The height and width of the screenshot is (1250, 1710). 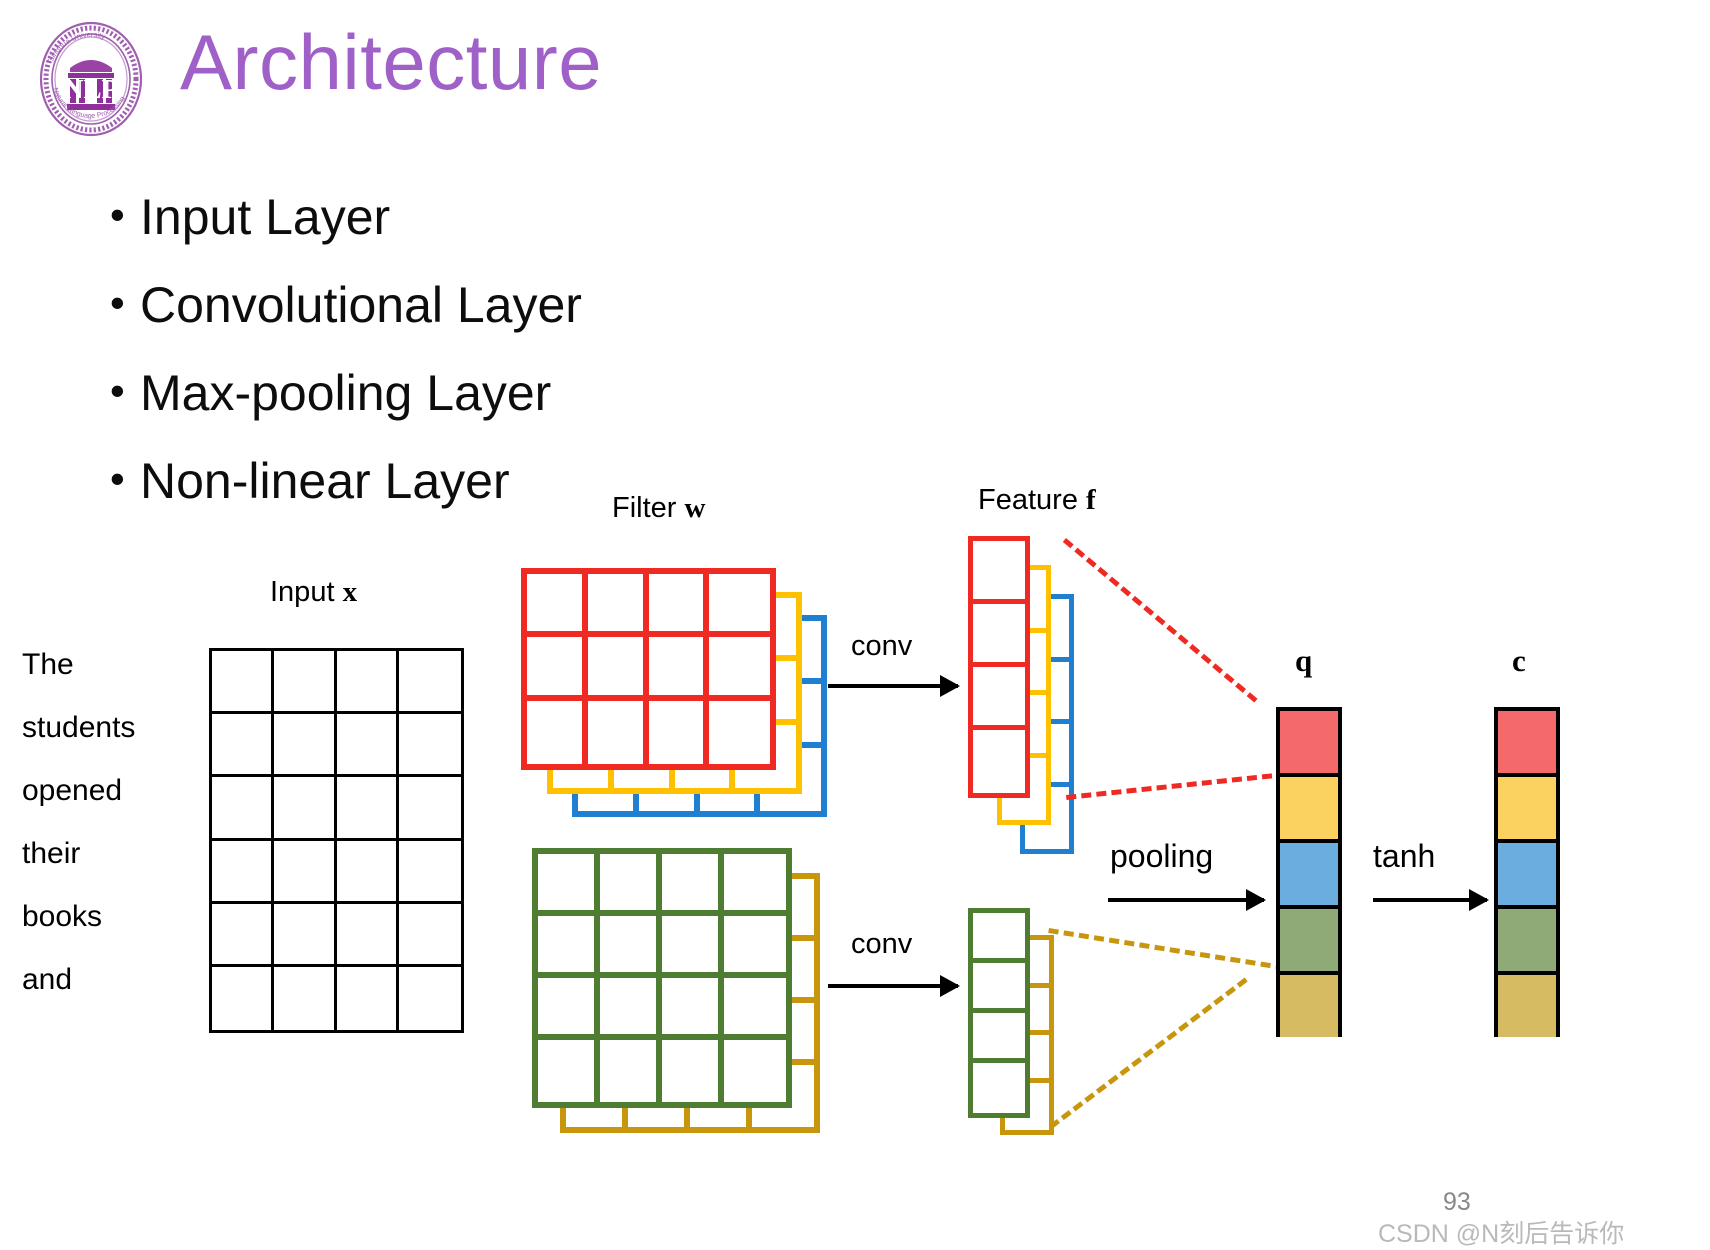 I want to click on q-label: q, so click(x=1304, y=660).